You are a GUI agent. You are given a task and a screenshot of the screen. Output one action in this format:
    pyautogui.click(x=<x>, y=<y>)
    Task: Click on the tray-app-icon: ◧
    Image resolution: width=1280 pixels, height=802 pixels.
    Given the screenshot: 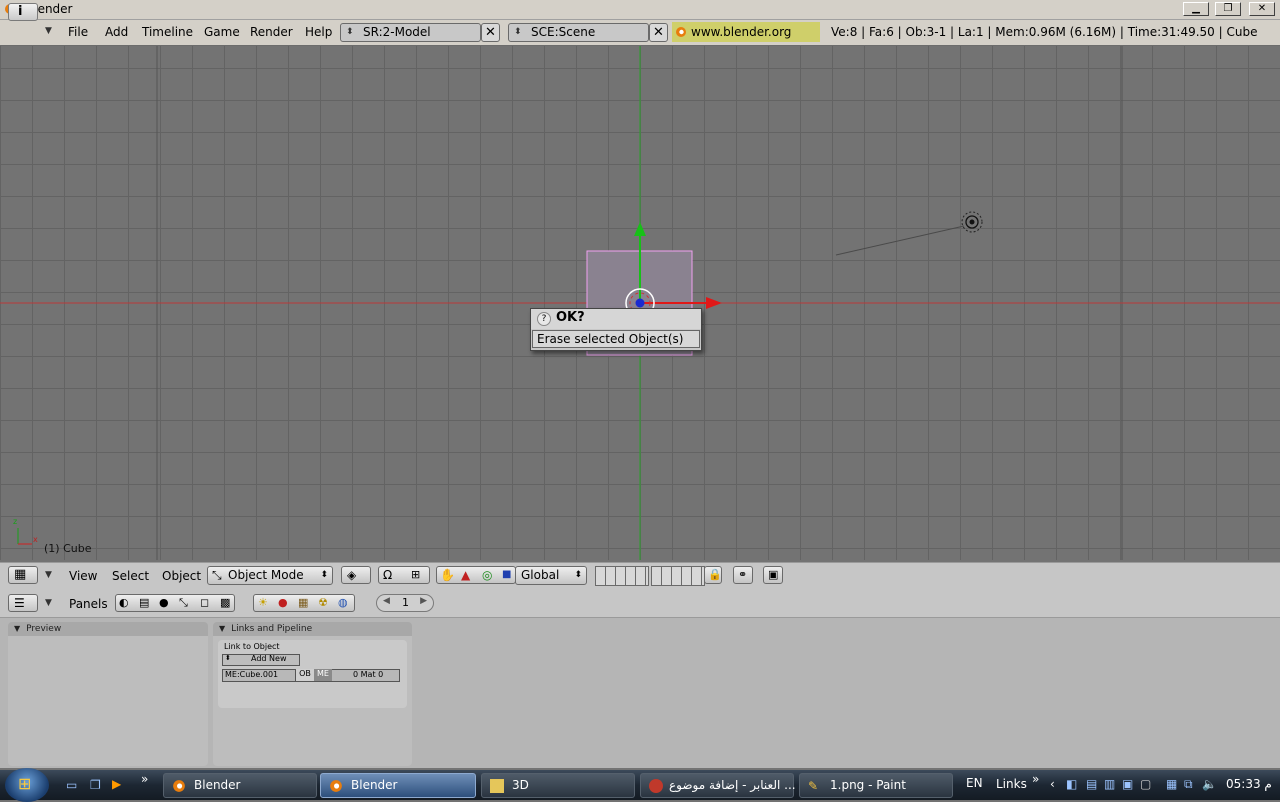 What is the action you would take?
    pyautogui.click(x=1071, y=784)
    